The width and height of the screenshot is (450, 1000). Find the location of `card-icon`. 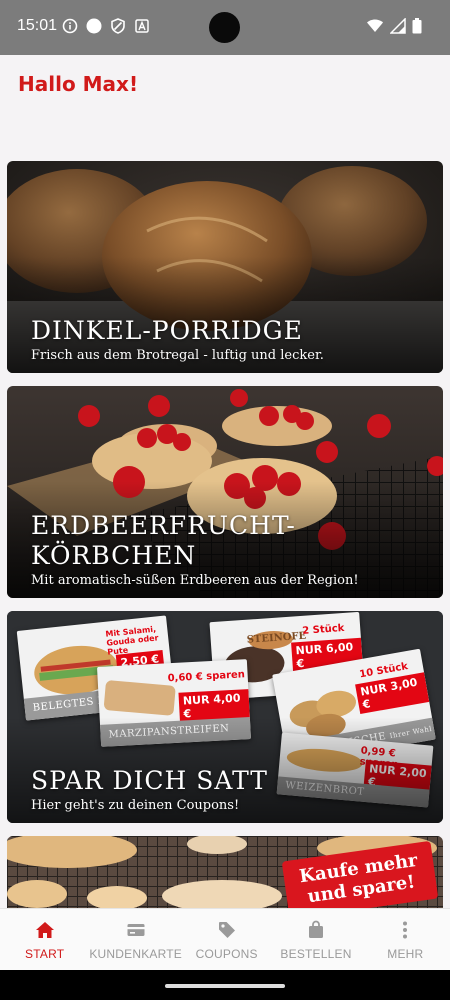

card-icon is located at coordinates (136, 930).